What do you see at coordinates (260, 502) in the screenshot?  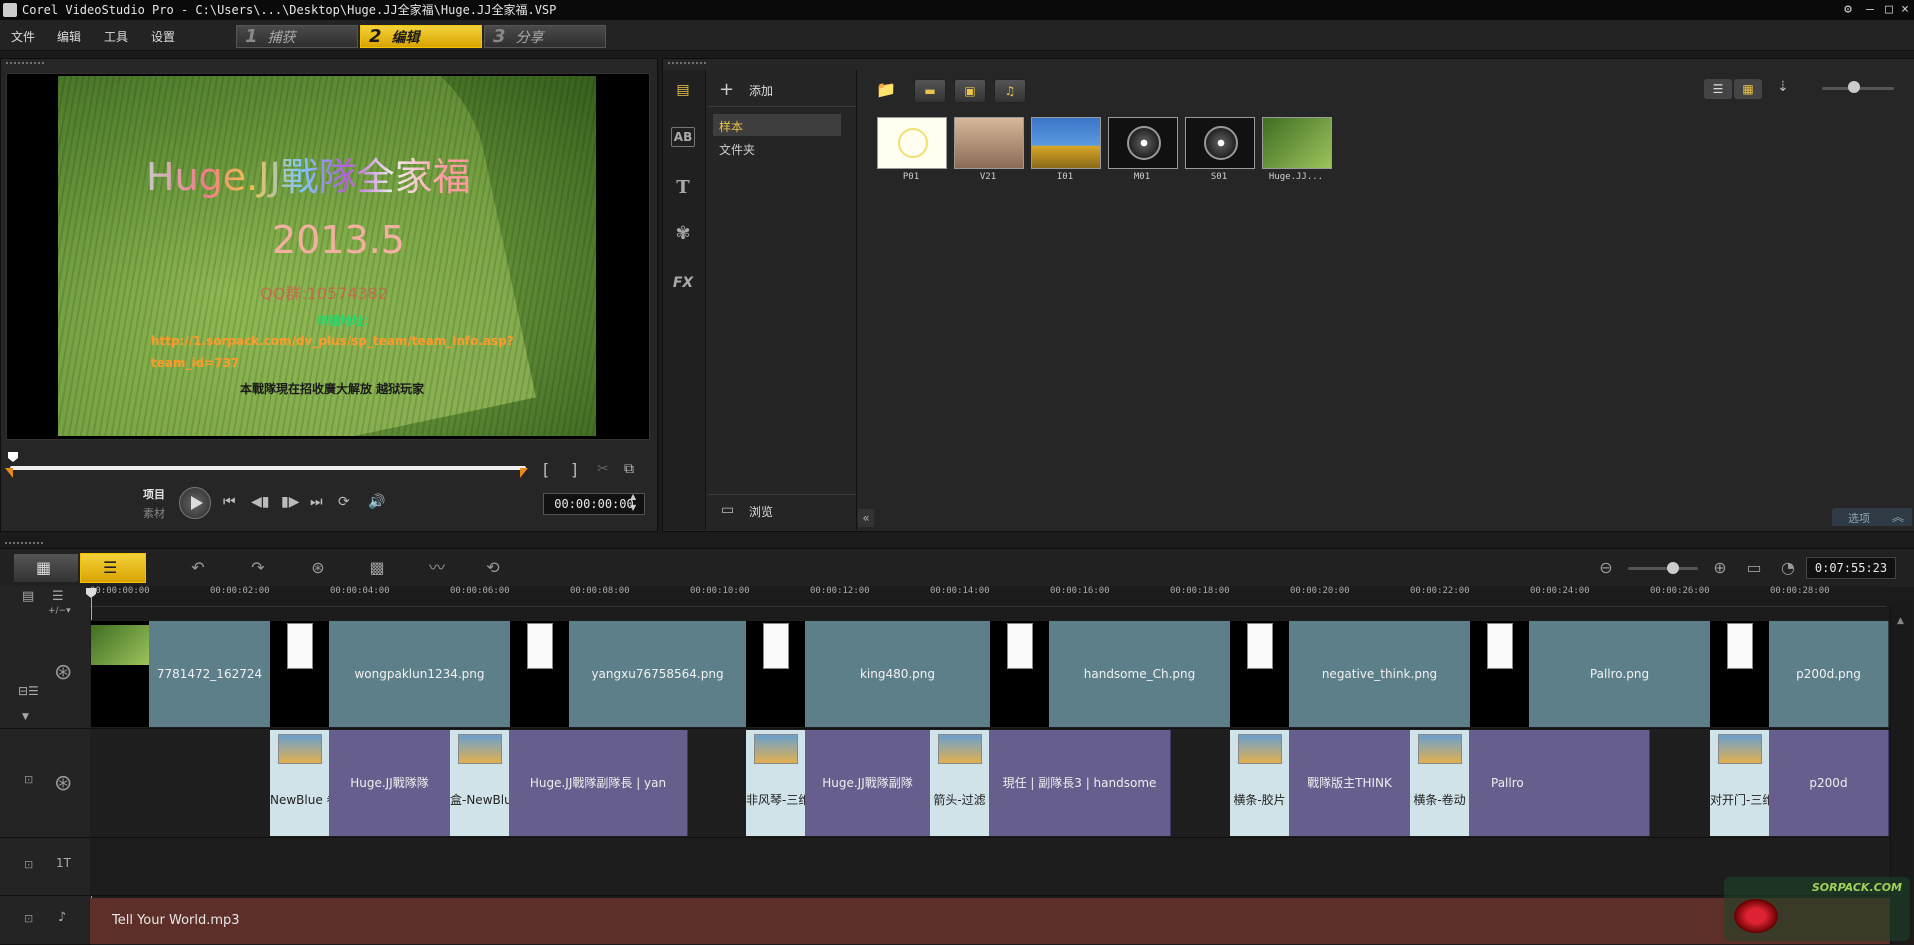 I see `previous-frame-icon: ◀▮` at bounding box center [260, 502].